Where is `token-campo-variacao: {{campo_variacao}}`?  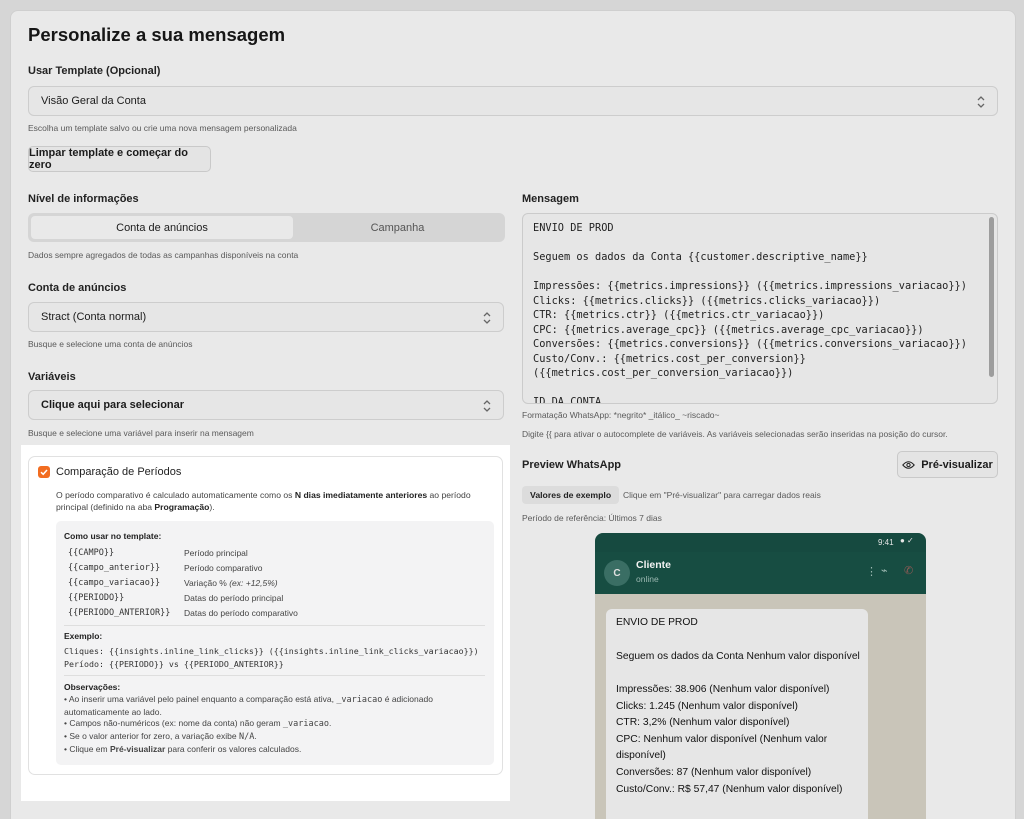
token-campo-variacao: {{campo_variacao}} is located at coordinates (114, 583).